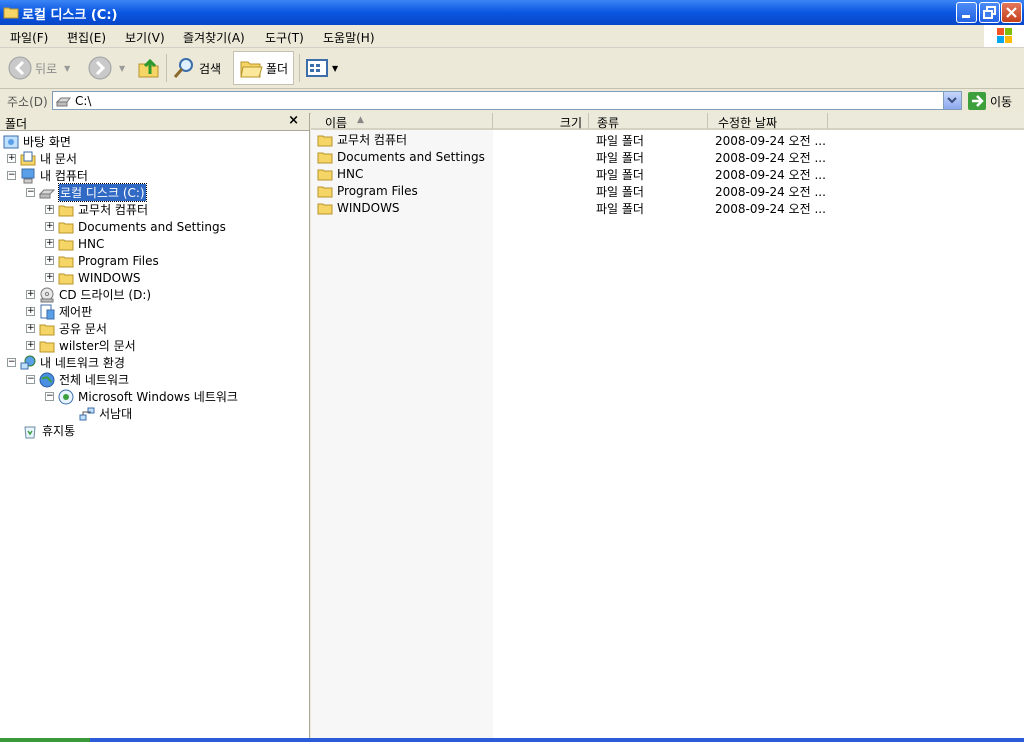 The width and height of the screenshot is (1024, 742). Describe the element at coordinates (926, 121) in the screenshot. I see `column-header-empty` at that location.